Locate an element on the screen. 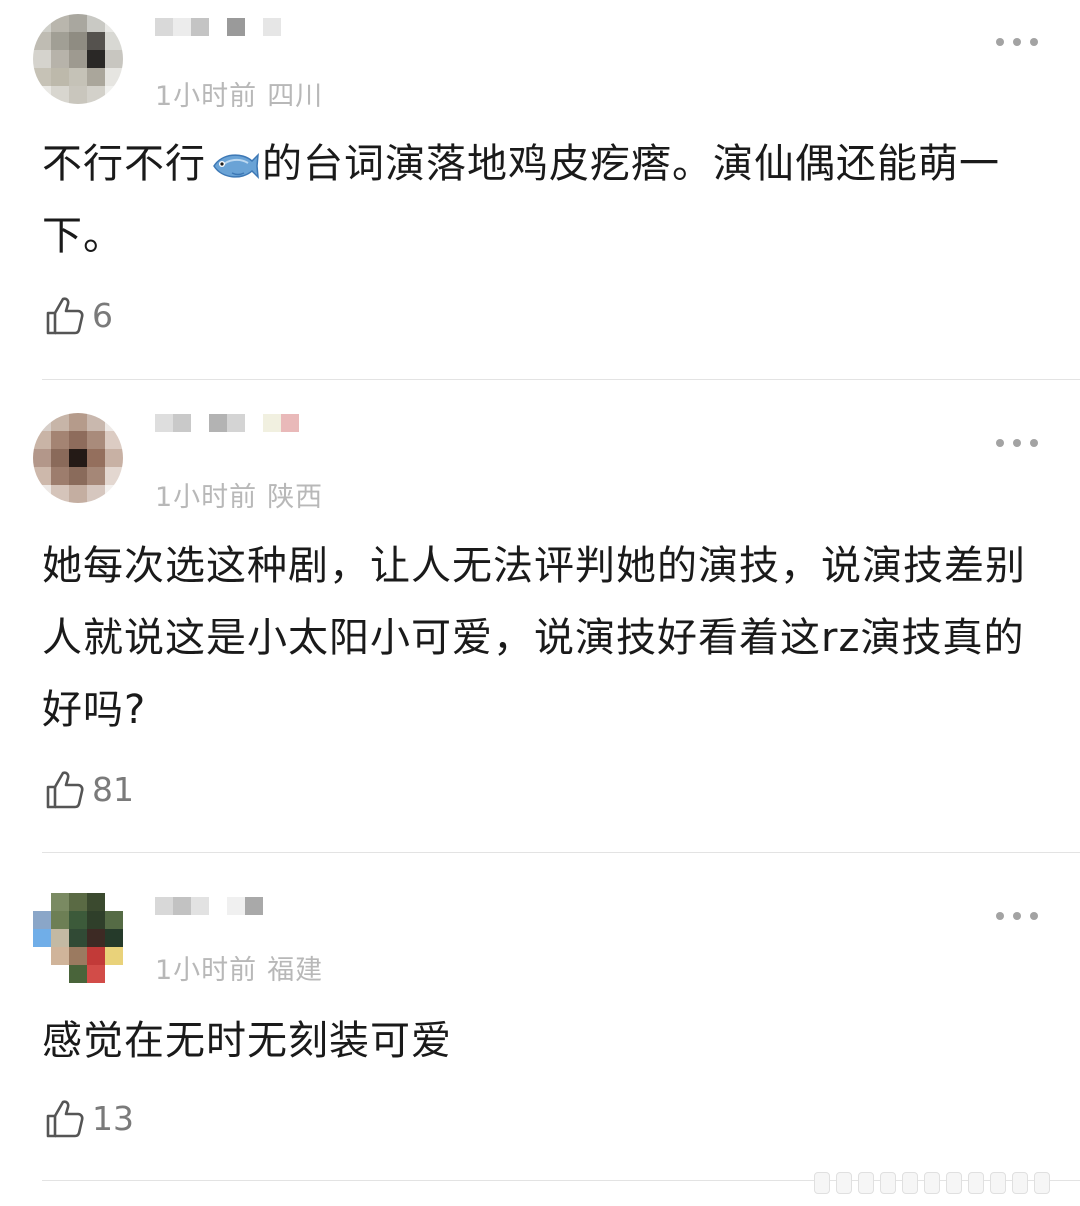  comment-meta: 1小时前 四川 is located at coordinates (239, 93).